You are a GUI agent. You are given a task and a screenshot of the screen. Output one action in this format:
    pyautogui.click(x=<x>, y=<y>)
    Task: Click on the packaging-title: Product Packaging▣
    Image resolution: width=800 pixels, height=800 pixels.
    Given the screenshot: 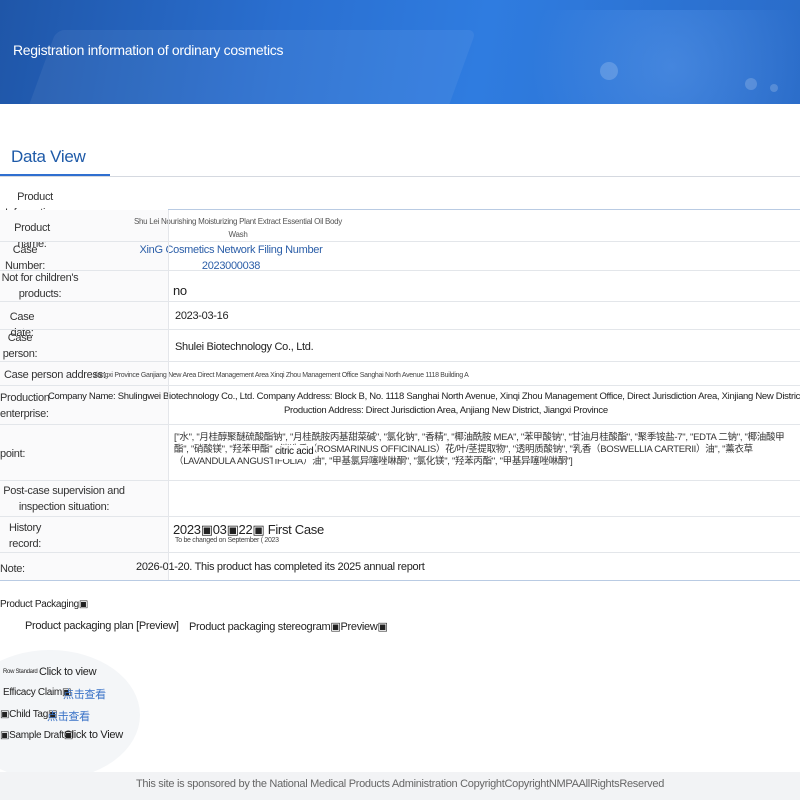 What is the action you would take?
    pyautogui.click(x=44, y=604)
    